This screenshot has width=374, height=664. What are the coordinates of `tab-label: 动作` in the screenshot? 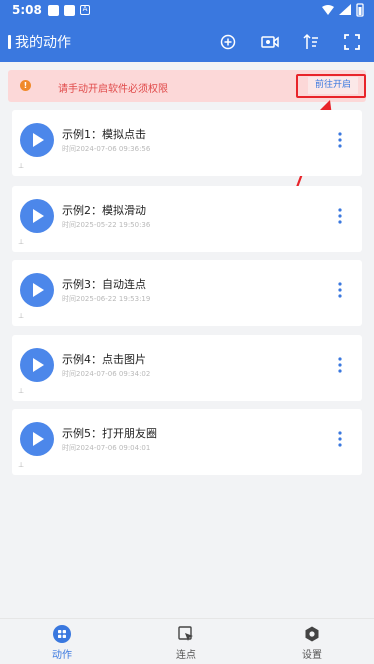 It's located at (62, 655).